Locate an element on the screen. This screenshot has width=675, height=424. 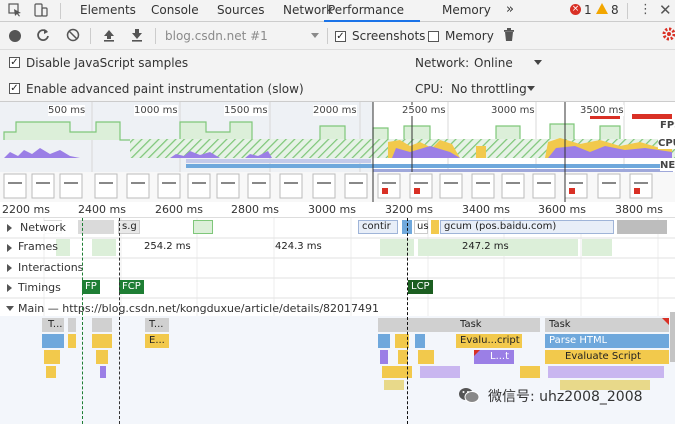
capture-settings-icon is located at coordinates (668, 34).